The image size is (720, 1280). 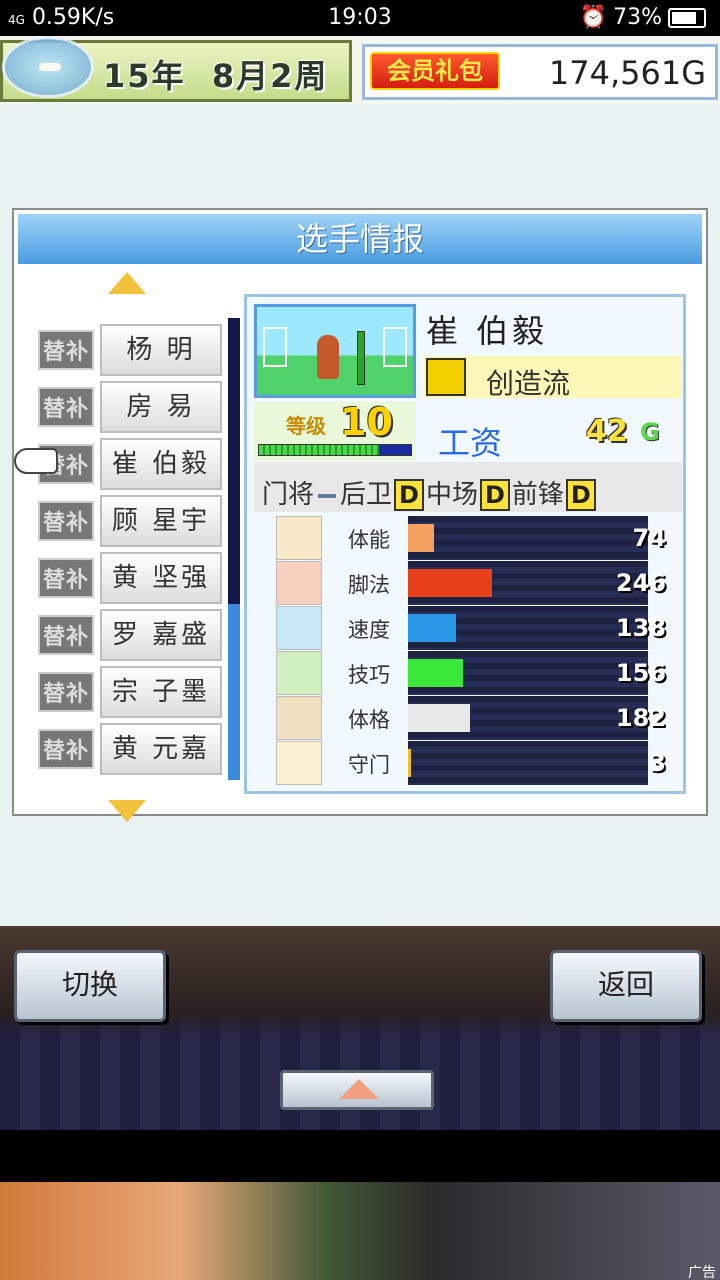 I want to click on player-name: 黄 元嘉, so click(x=161, y=749).